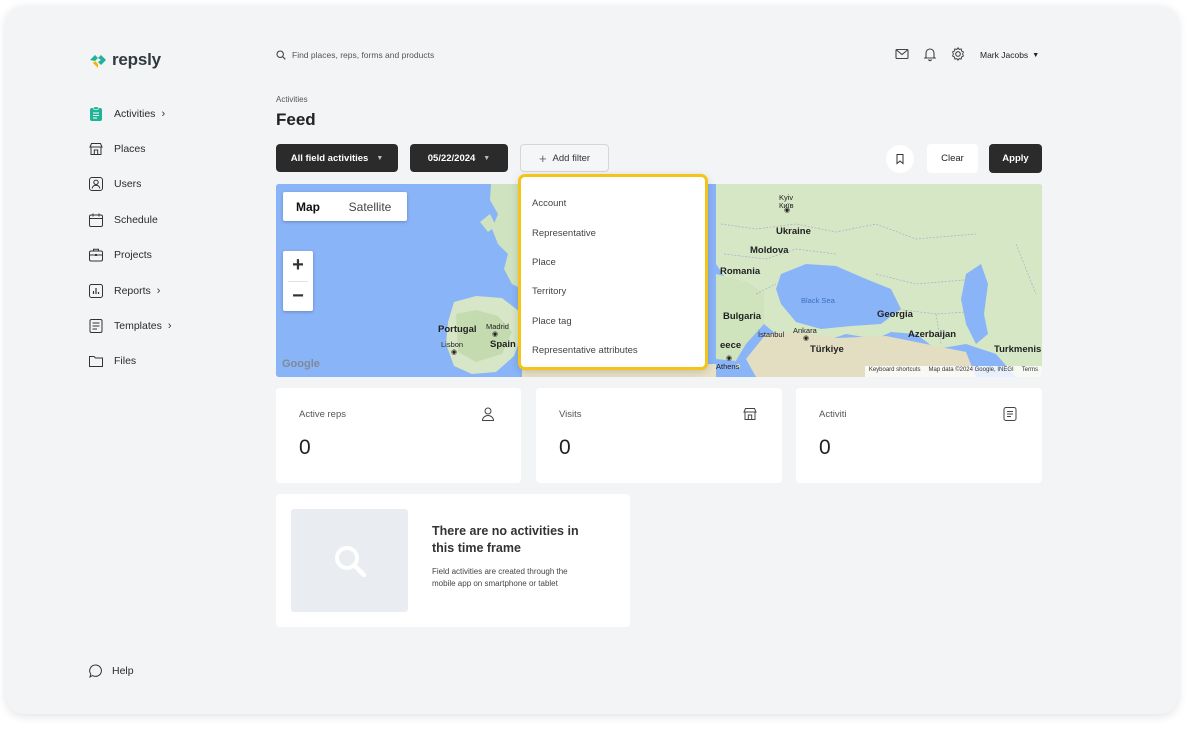 Image resolution: width=1202 pixels, height=739 pixels. I want to click on sidebar-item-users: Users, so click(173, 184).